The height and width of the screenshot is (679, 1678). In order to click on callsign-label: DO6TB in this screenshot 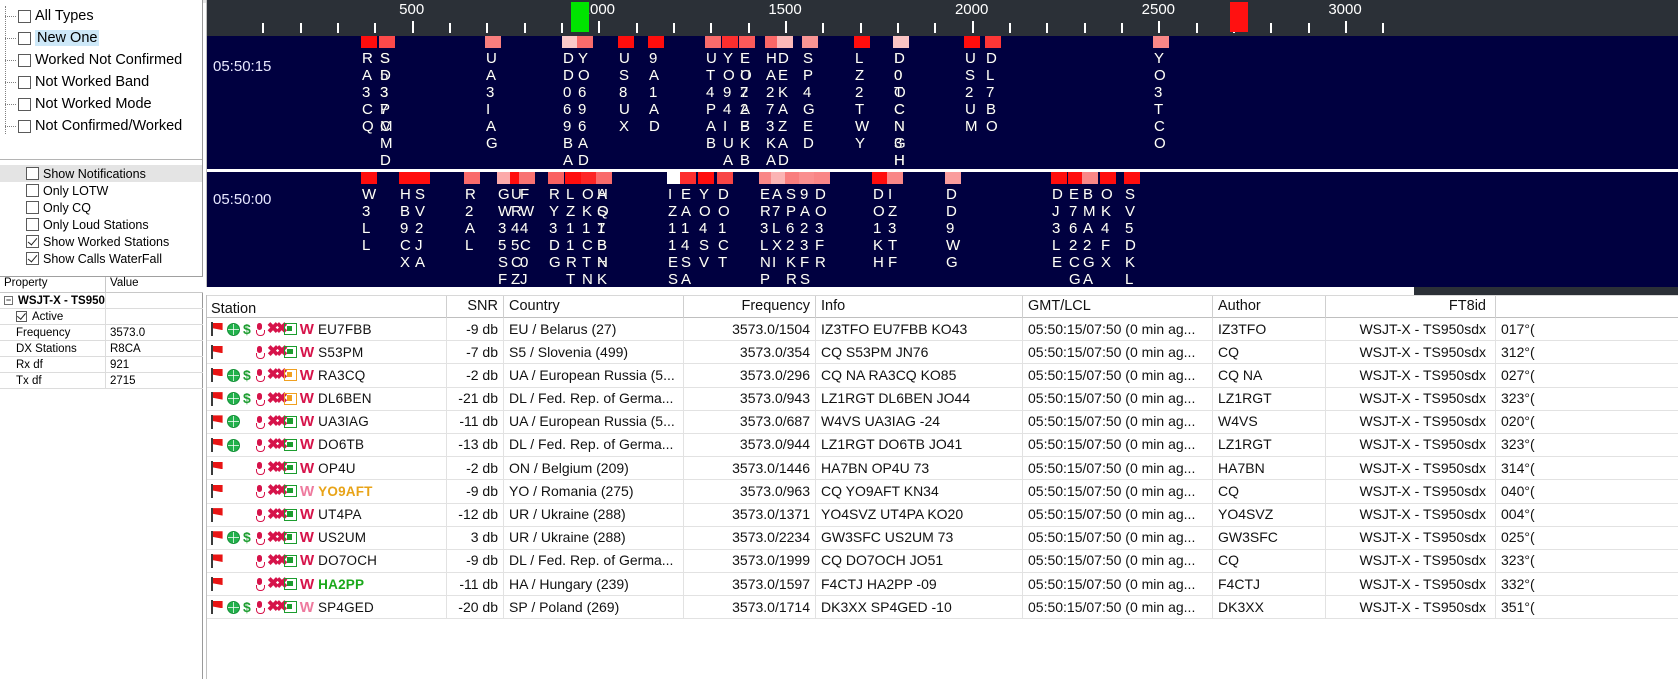, I will do `click(341, 444)`.